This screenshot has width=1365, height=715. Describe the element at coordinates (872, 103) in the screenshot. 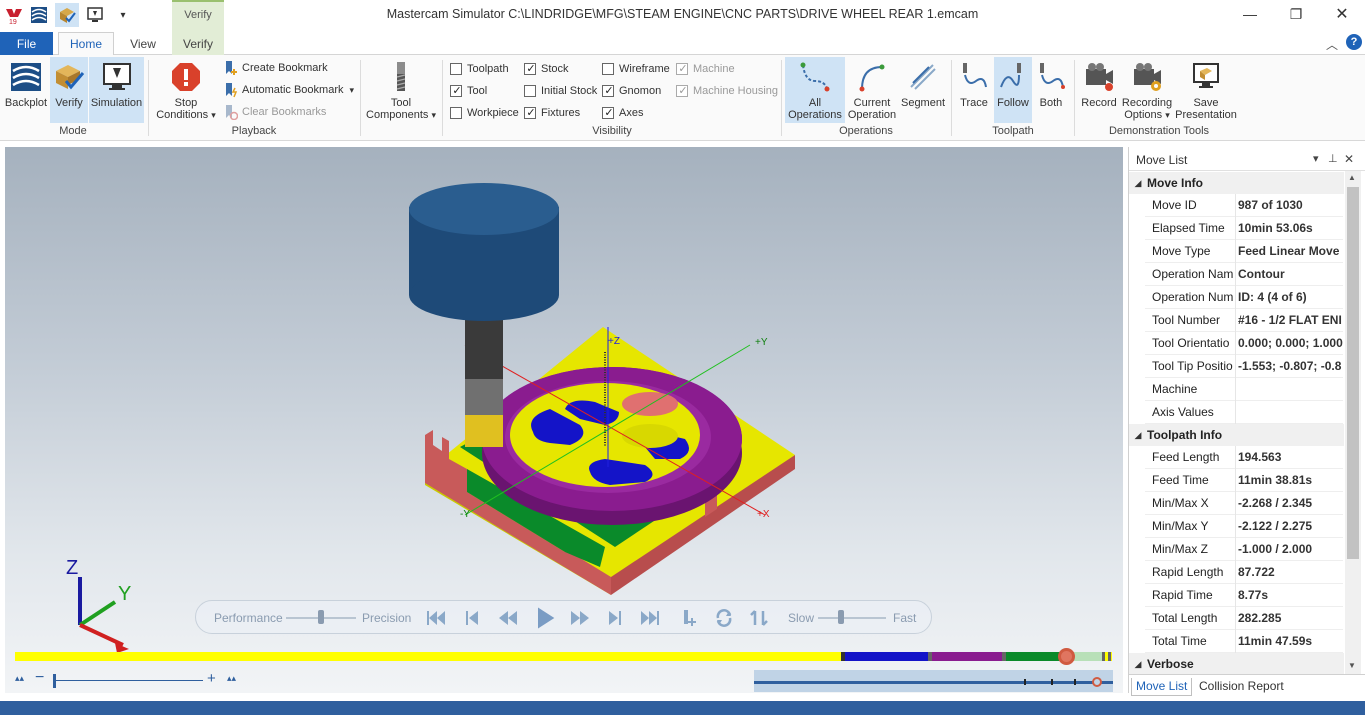

I see `current-operation-label-1: Current` at that location.